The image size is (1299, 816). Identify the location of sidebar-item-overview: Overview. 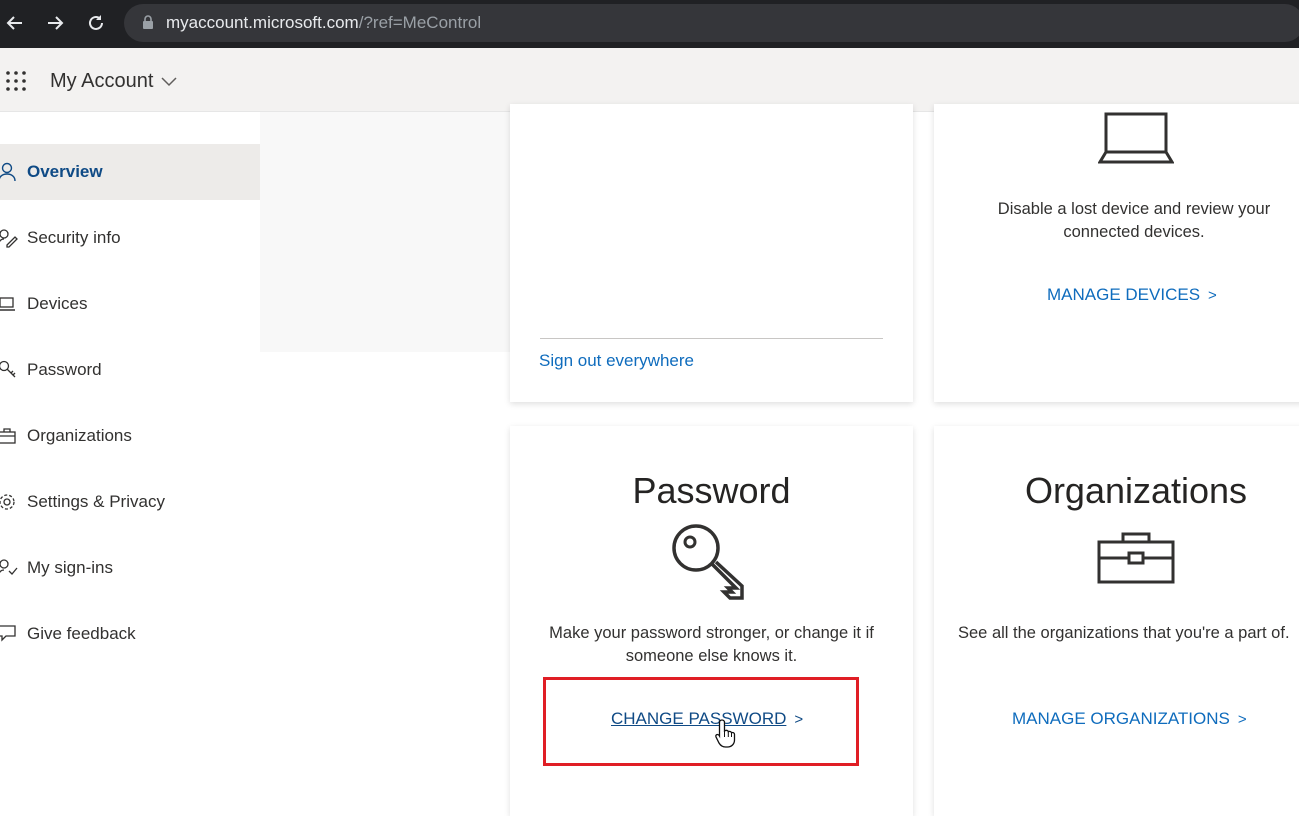
(130, 172).